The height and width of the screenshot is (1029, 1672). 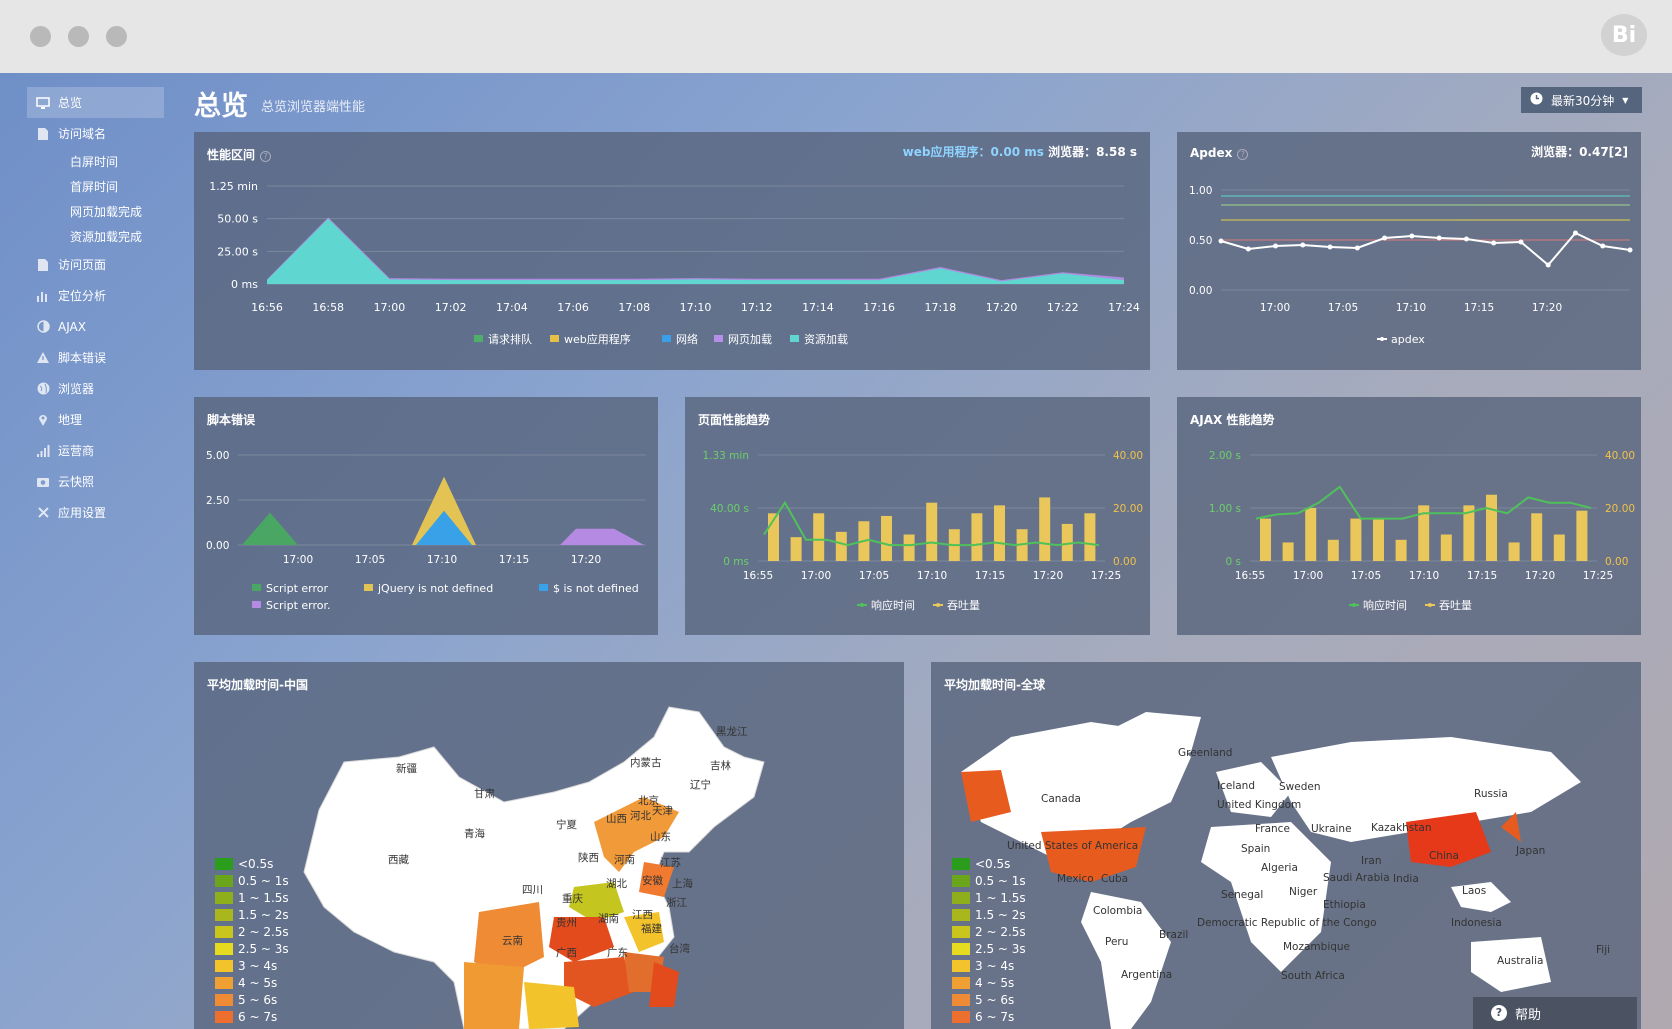 I want to click on legend-label: jQuery is not defined, so click(x=435, y=588).